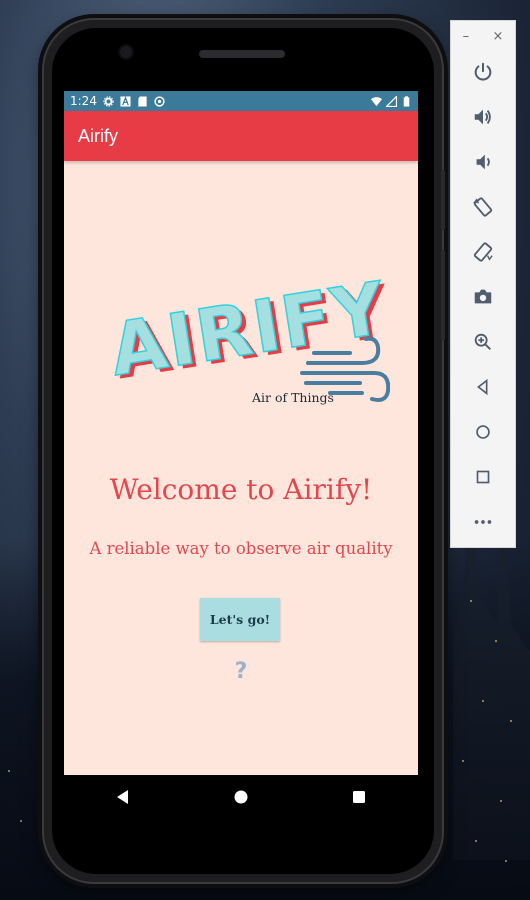  I want to click on wifi-icon, so click(376, 101).